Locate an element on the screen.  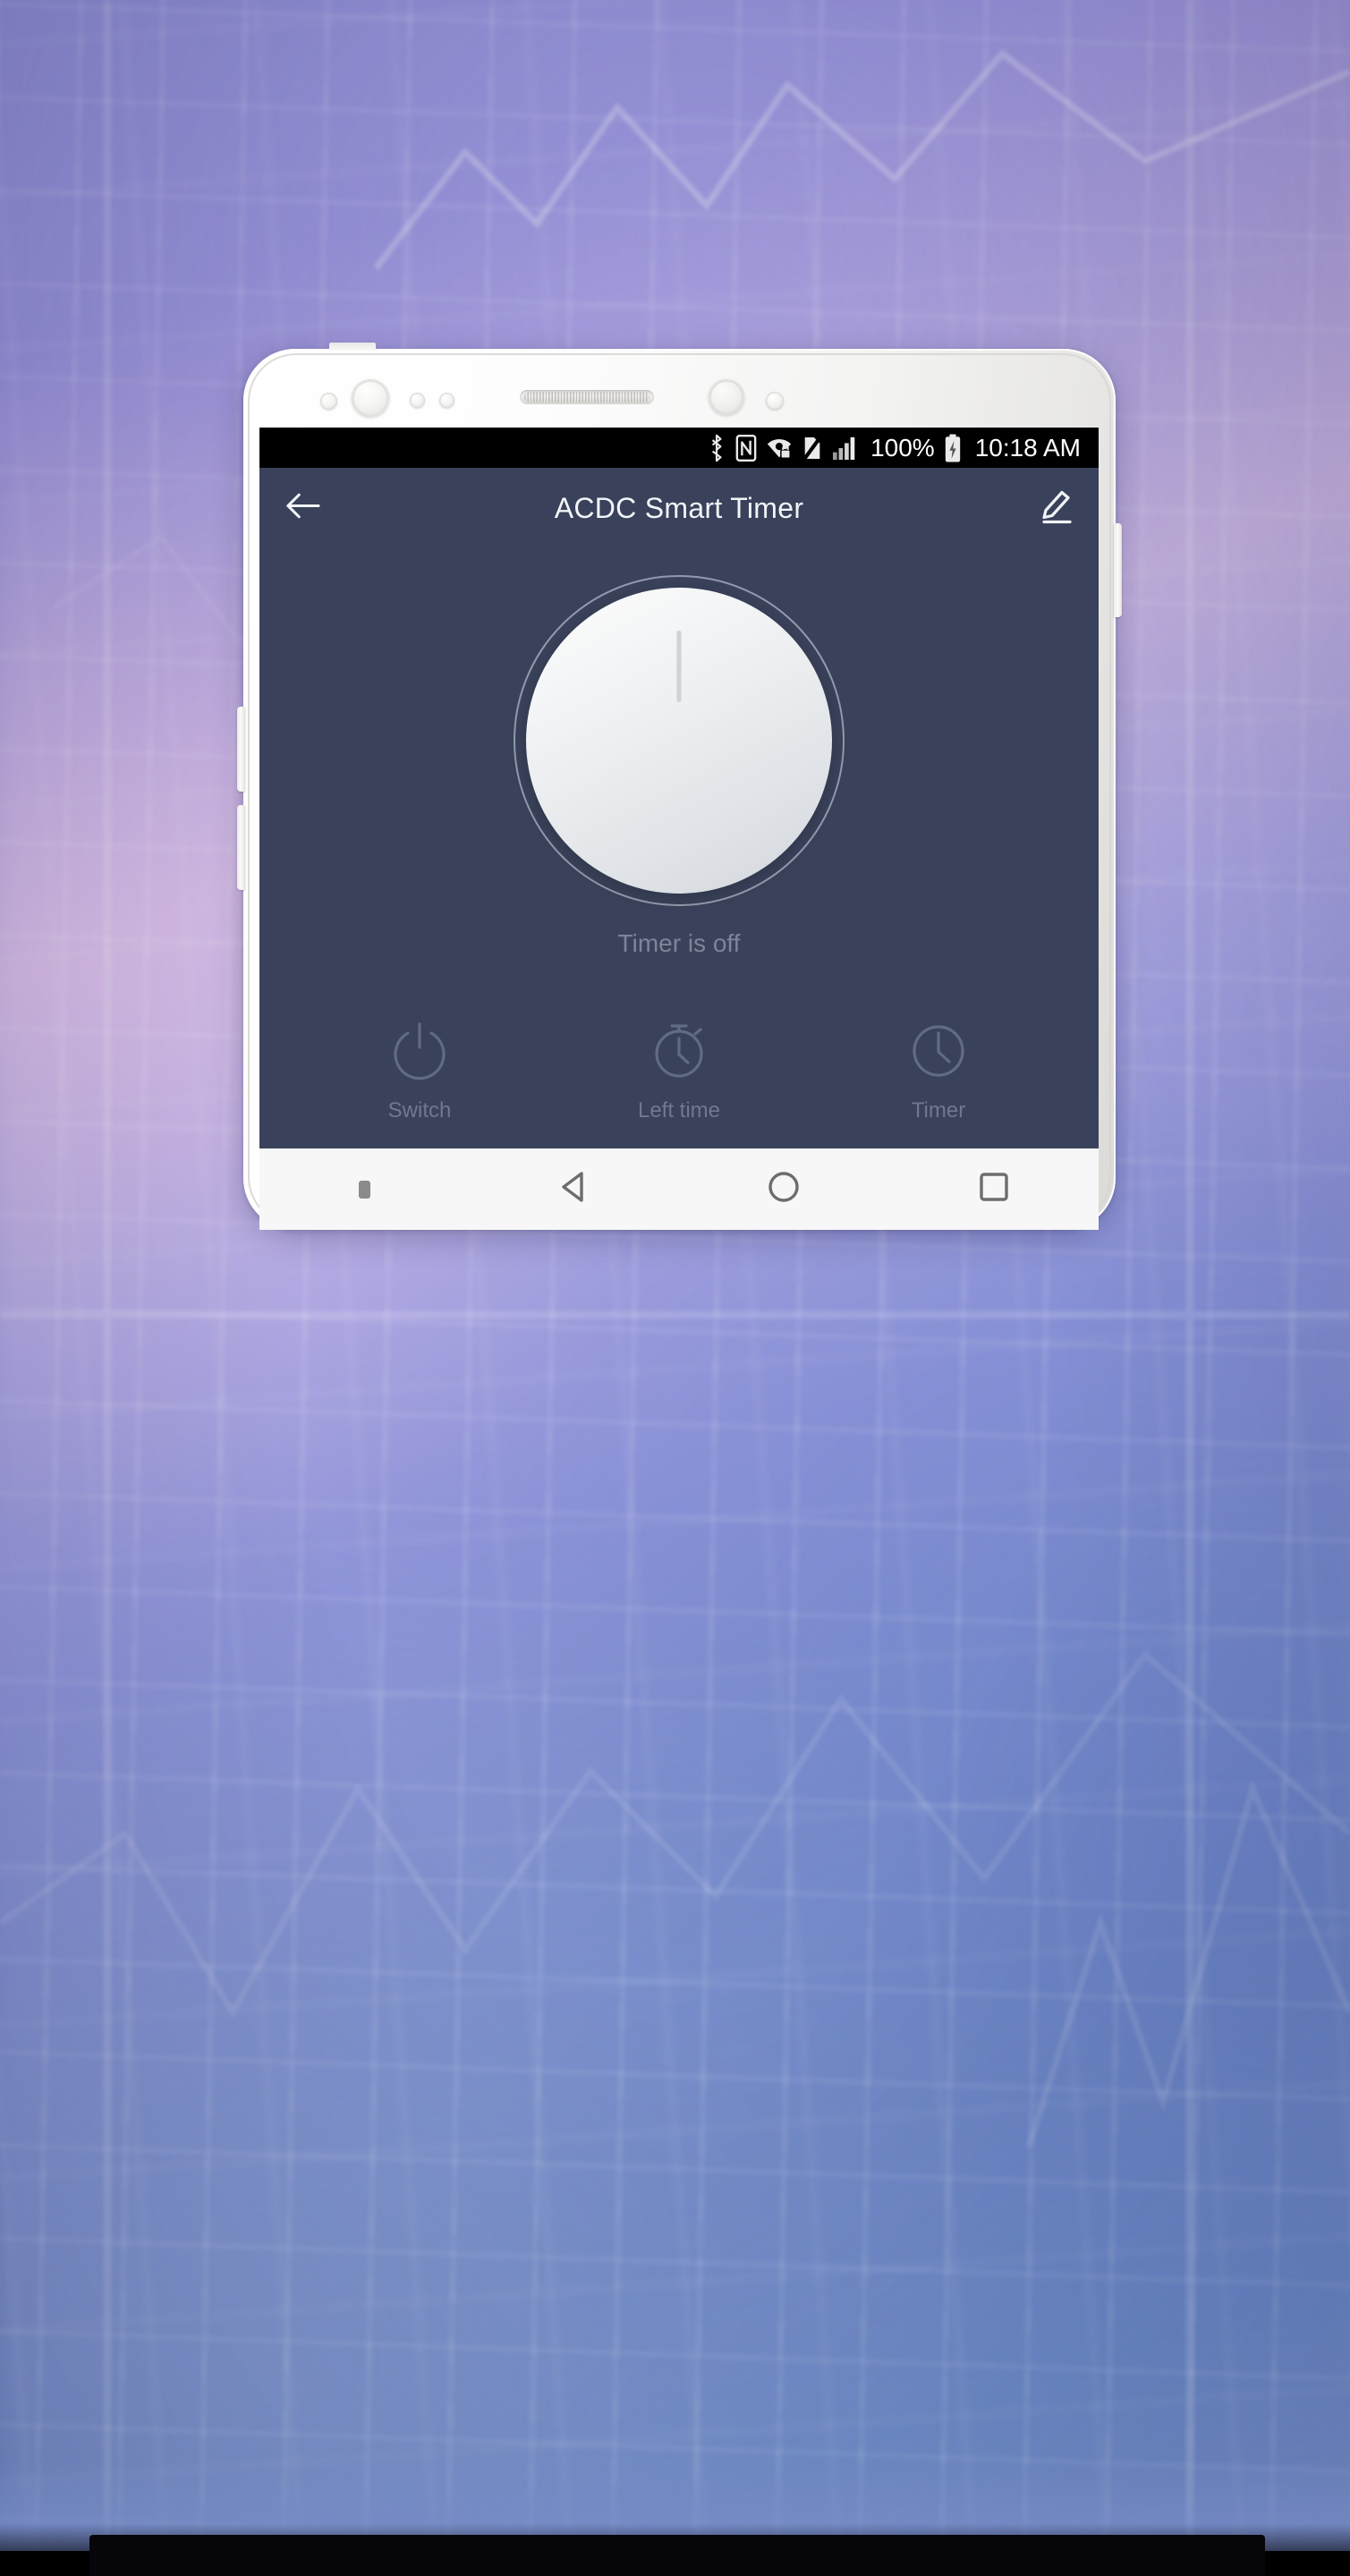
action-left-time: Left time is located at coordinates (679, 1072).